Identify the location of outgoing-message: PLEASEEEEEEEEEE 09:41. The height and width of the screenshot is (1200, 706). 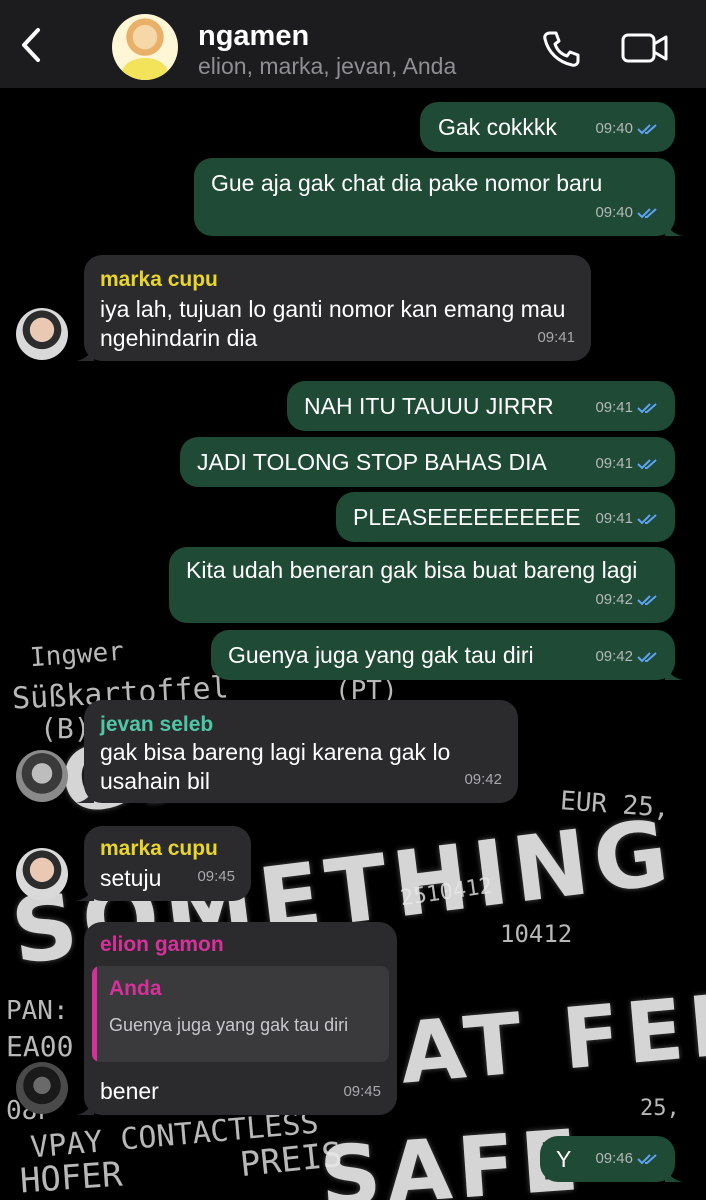
(505, 517).